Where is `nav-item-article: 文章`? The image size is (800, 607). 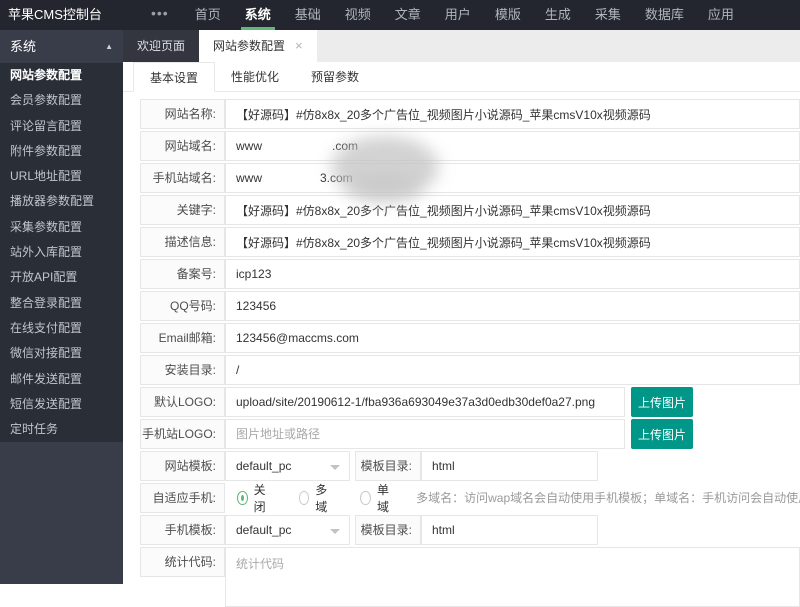
nav-item-article: 文章 is located at coordinates (408, 15).